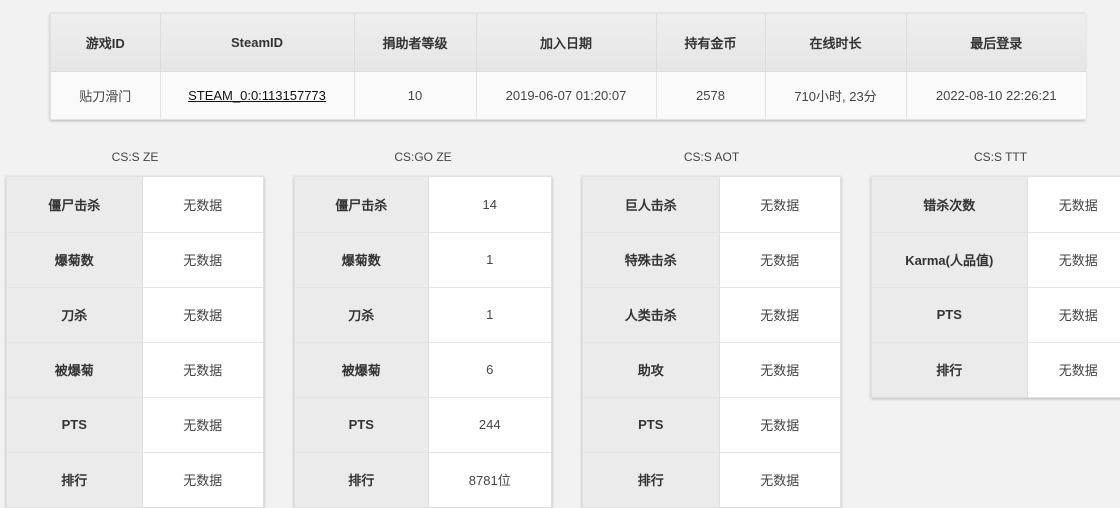 This screenshot has width=1120, height=508. I want to click on stat-row: 特殊击杀 无数据, so click(711, 260).